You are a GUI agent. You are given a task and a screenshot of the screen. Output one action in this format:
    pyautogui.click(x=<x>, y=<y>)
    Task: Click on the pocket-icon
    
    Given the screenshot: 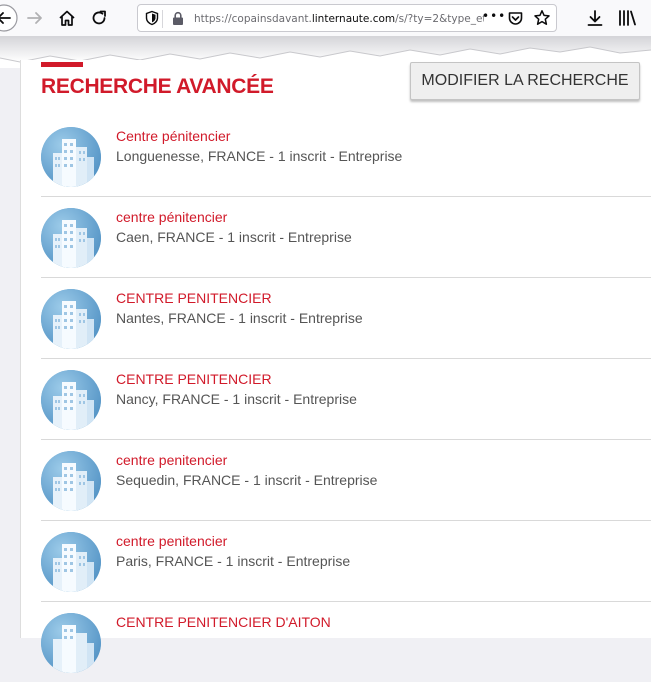 What is the action you would take?
    pyautogui.click(x=515, y=18)
    